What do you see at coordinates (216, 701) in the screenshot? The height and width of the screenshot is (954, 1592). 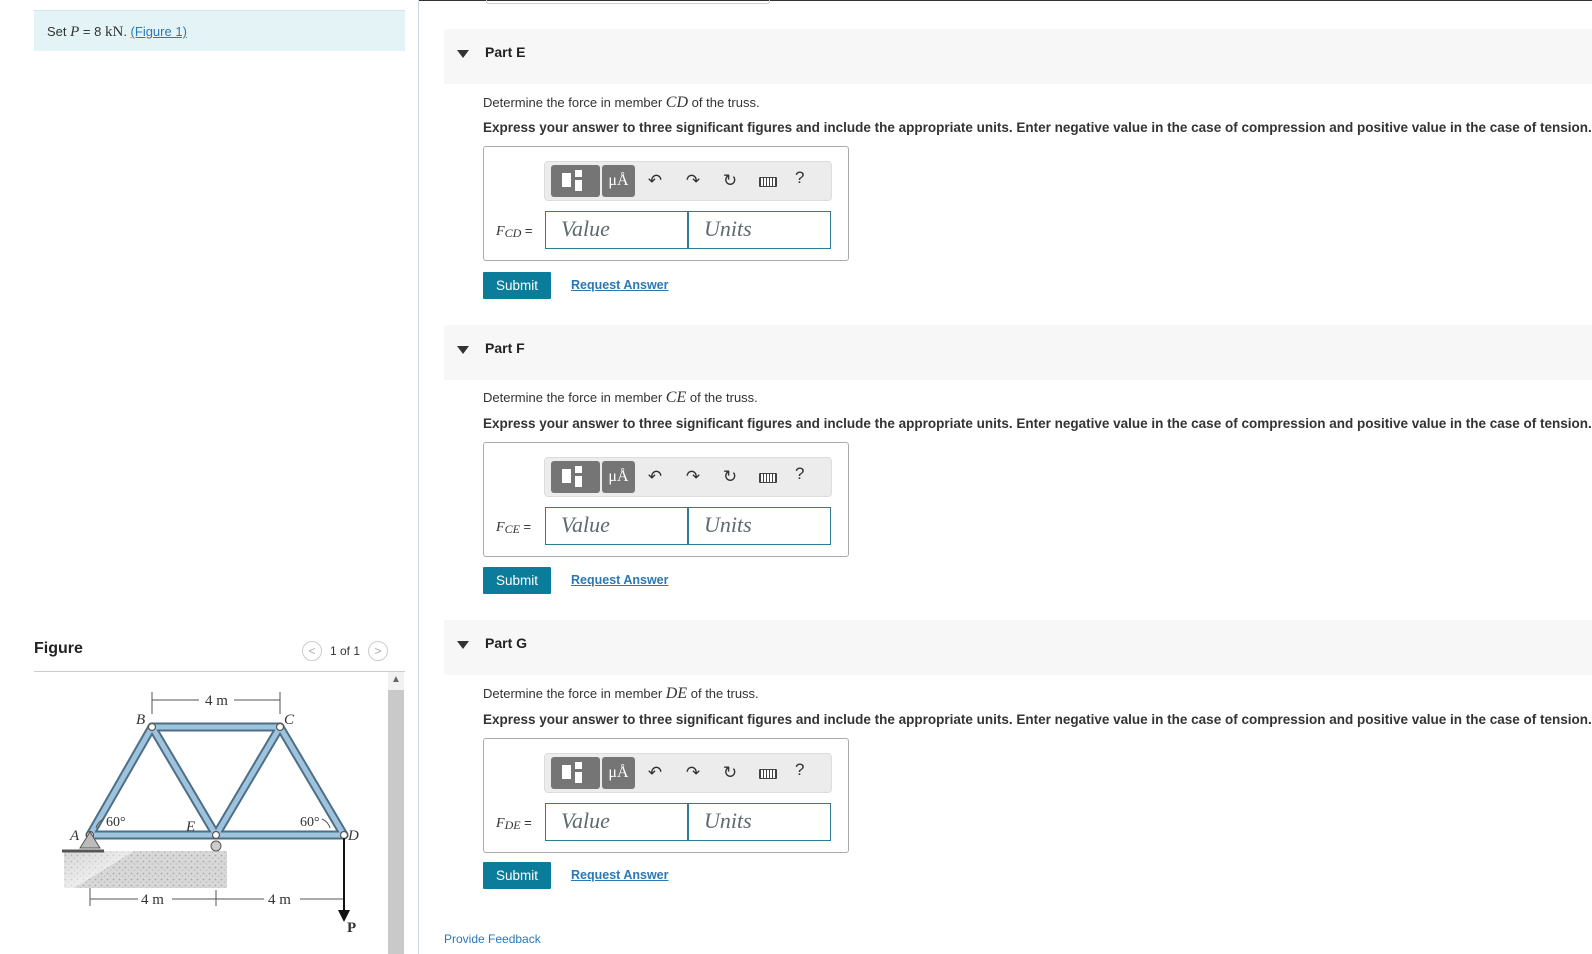 I see `dim-top: 4 m` at bounding box center [216, 701].